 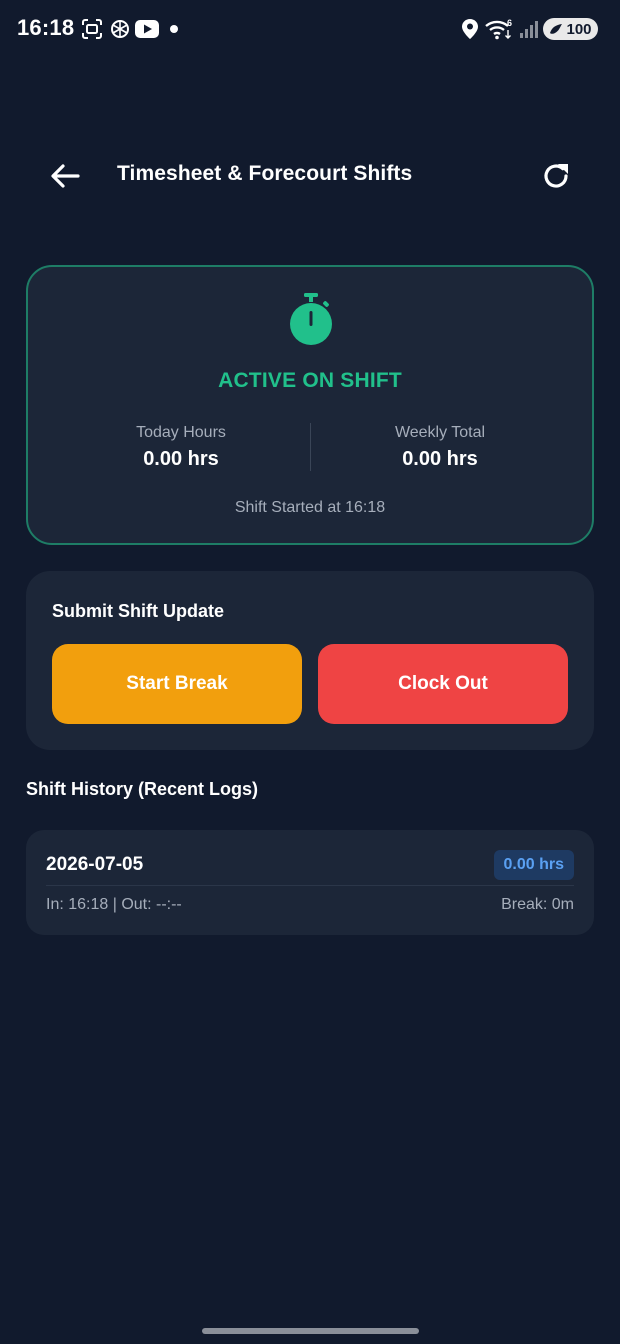 What do you see at coordinates (443, 684) in the screenshot?
I see `clock-out-button: Clock Out` at bounding box center [443, 684].